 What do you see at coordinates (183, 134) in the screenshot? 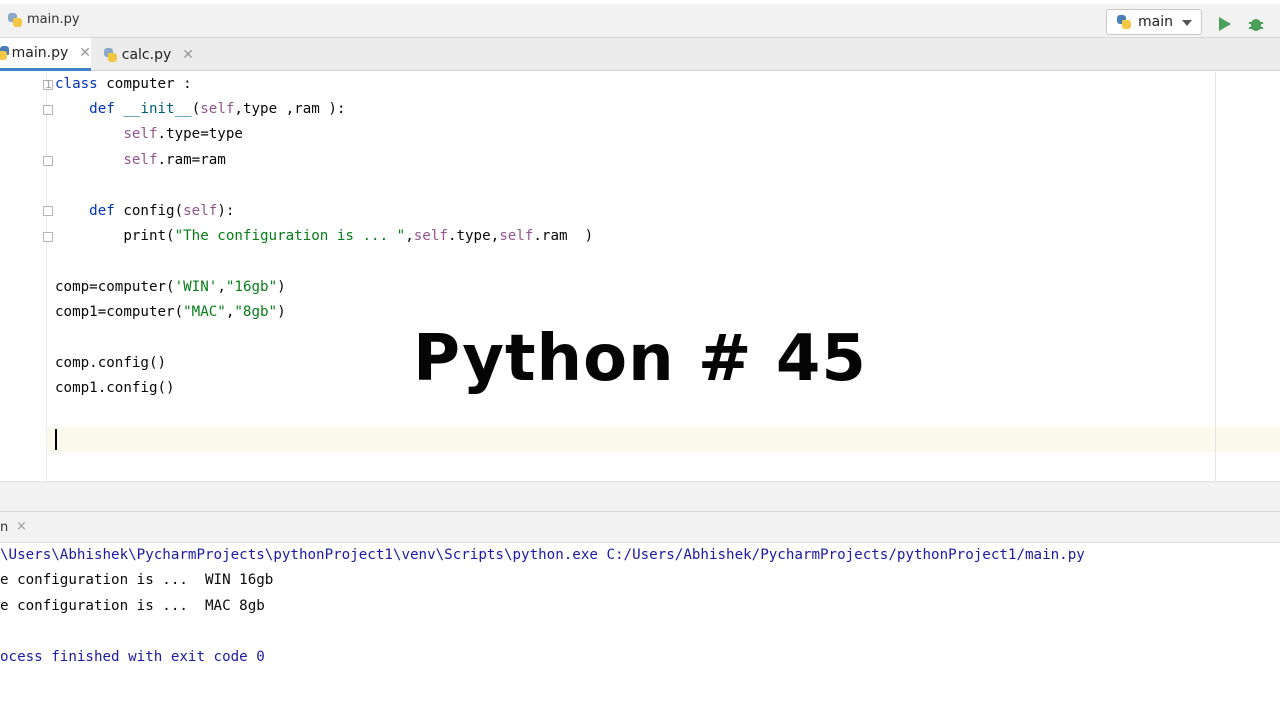
I see `code-line: self.type=type` at bounding box center [183, 134].